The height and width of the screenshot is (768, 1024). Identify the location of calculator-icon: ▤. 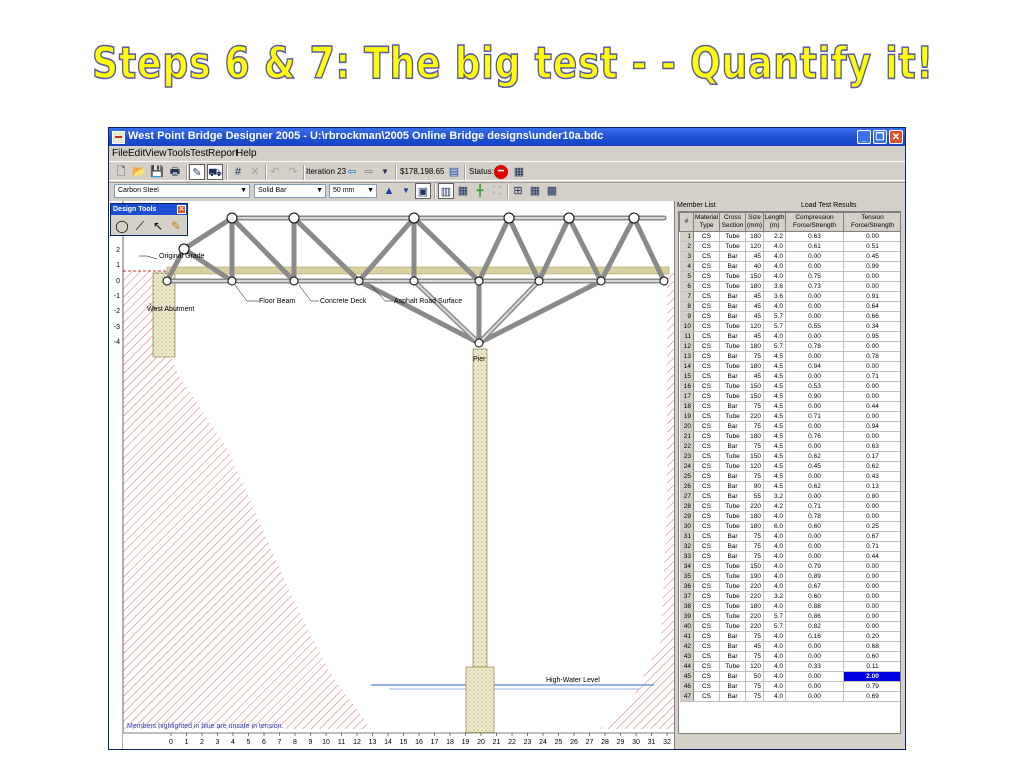
(454, 172).